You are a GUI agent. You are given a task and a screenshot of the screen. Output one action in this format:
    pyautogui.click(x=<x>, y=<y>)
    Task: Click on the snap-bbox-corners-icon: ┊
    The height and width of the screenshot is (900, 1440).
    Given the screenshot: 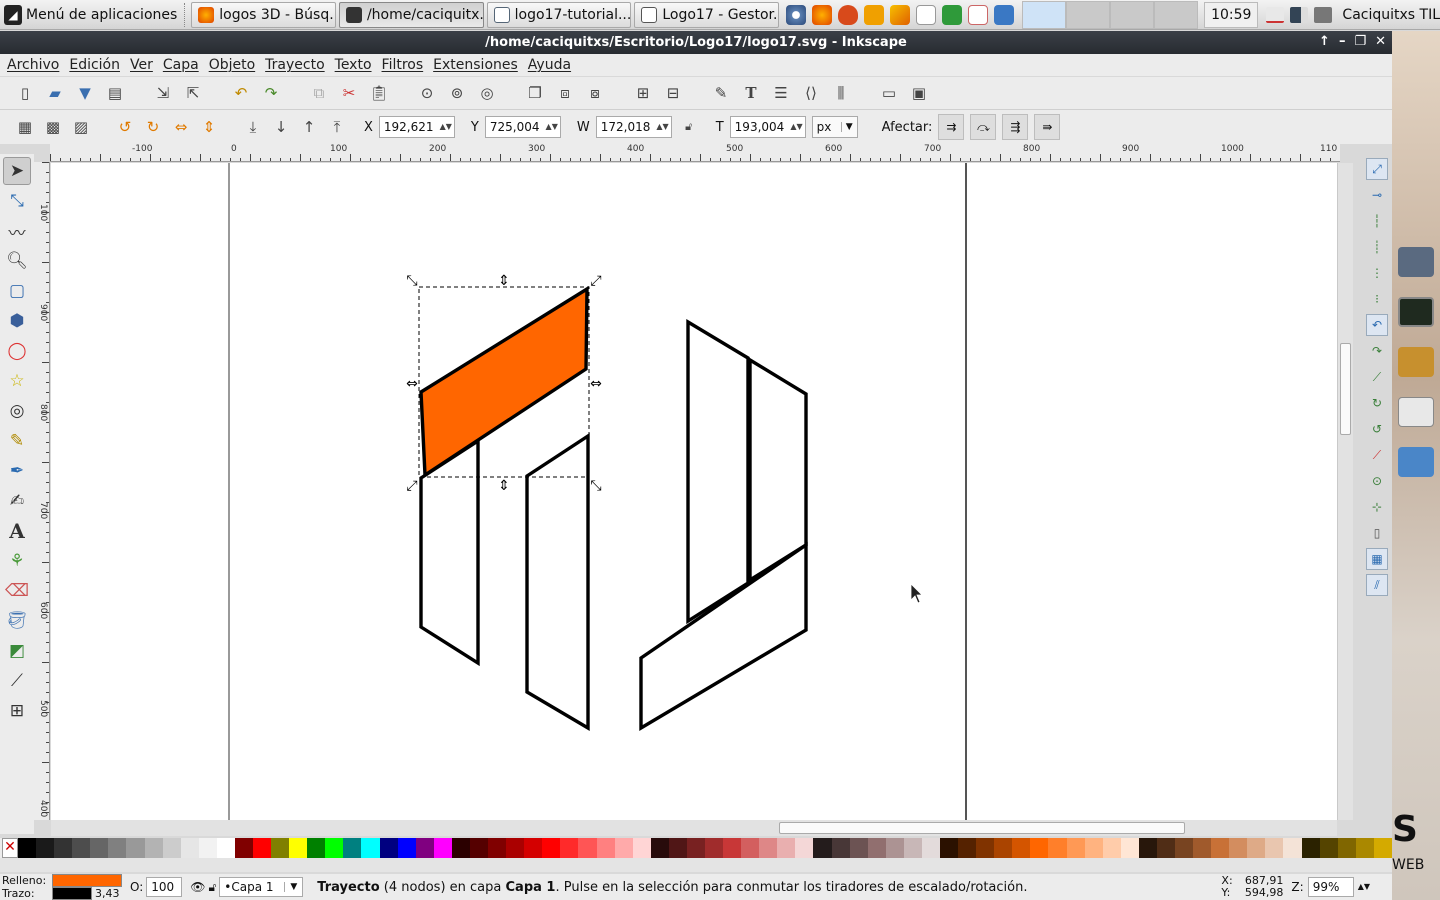 What is the action you would take?
    pyautogui.click(x=1377, y=247)
    